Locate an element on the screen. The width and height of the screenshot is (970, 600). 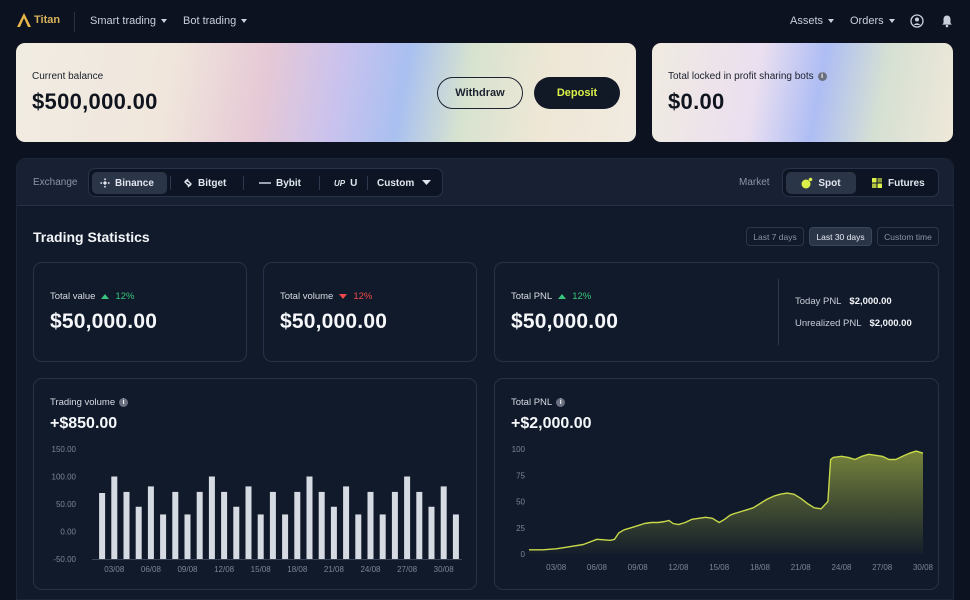
exchange-label: Exchange is located at coordinates (55, 182).